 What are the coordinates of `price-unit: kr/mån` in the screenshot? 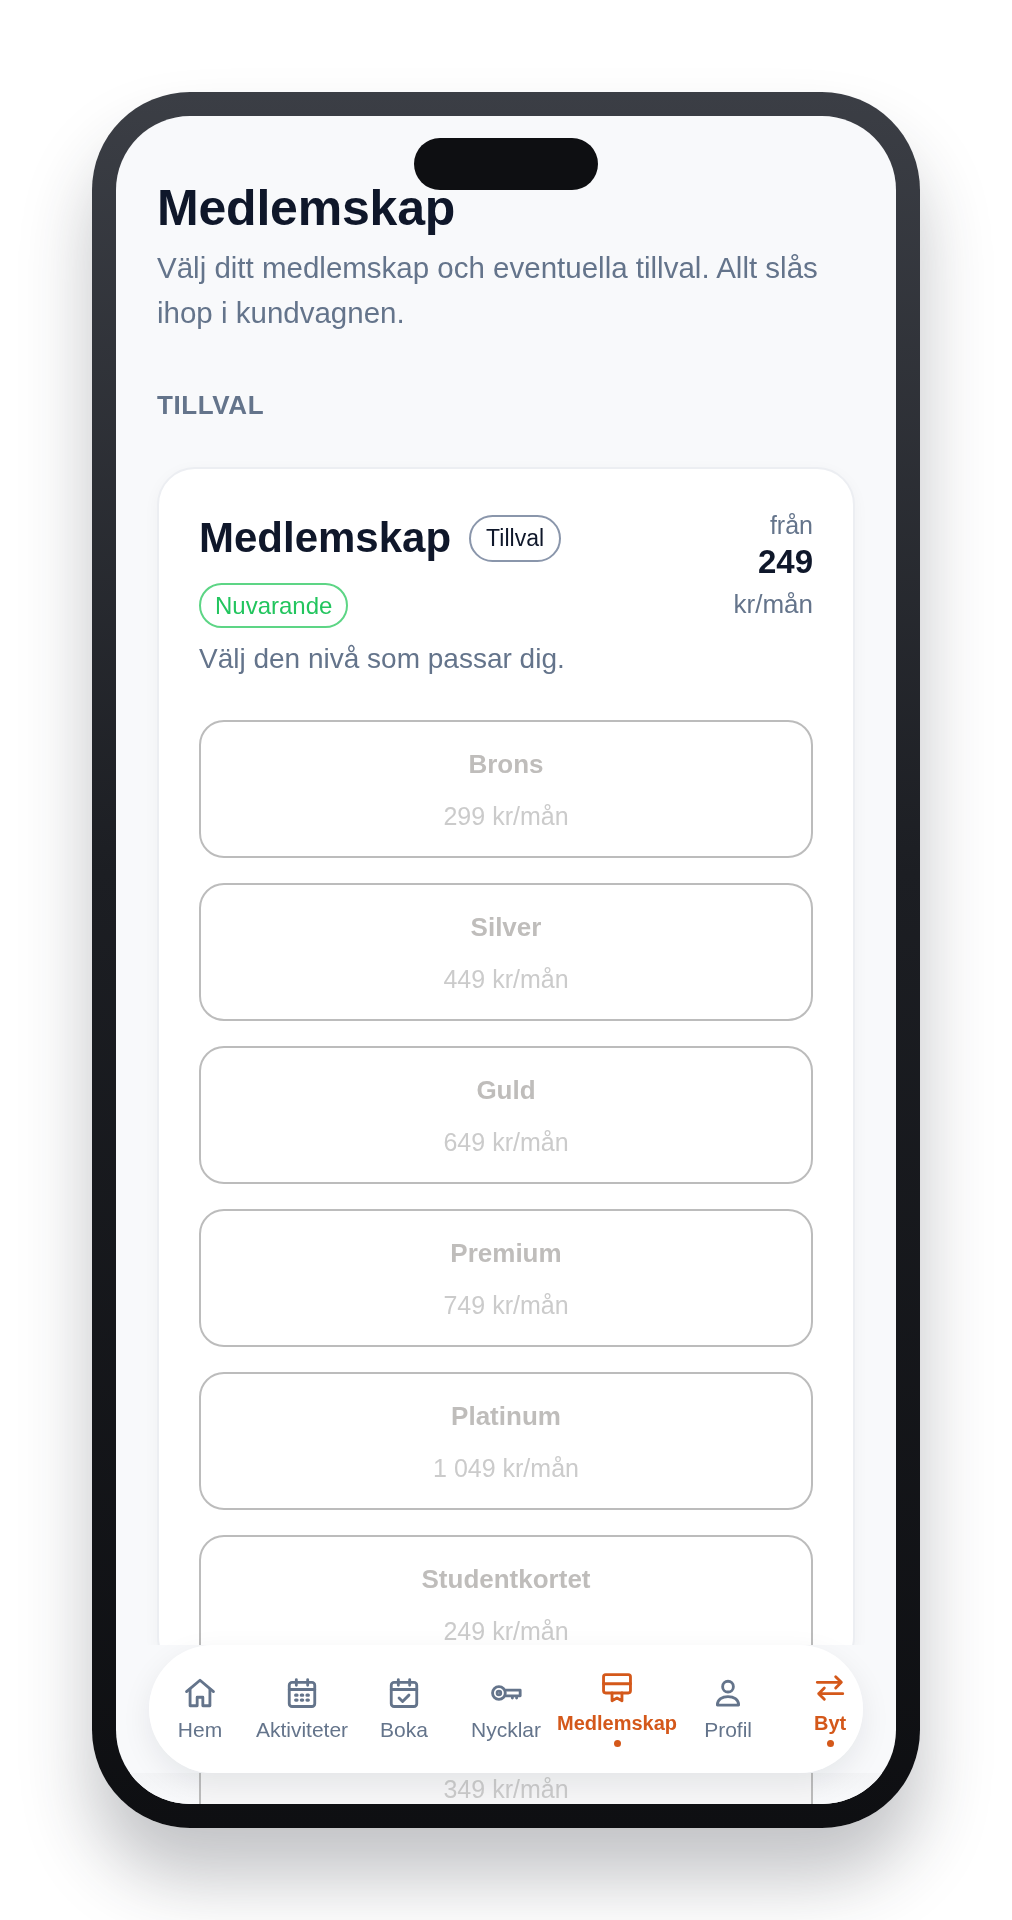 It's located at (773, 604).